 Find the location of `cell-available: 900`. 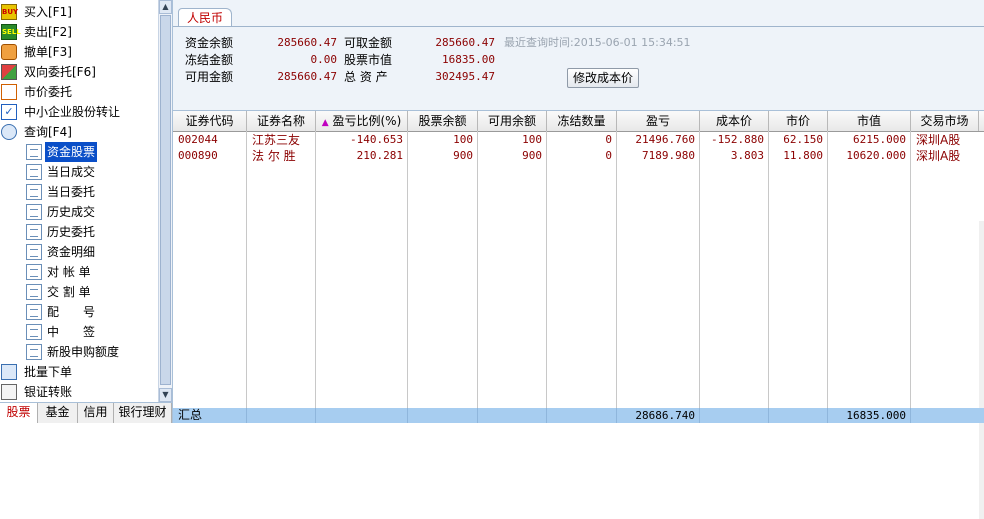

cell-available: 900 is located at coordinates (532, 155).